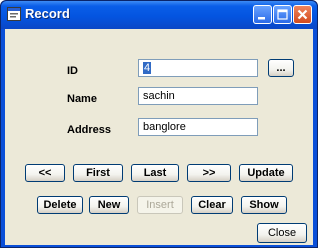  Describe the element at coordinates (98, 173) in the screenshot. I see `first-button: First` at that location.